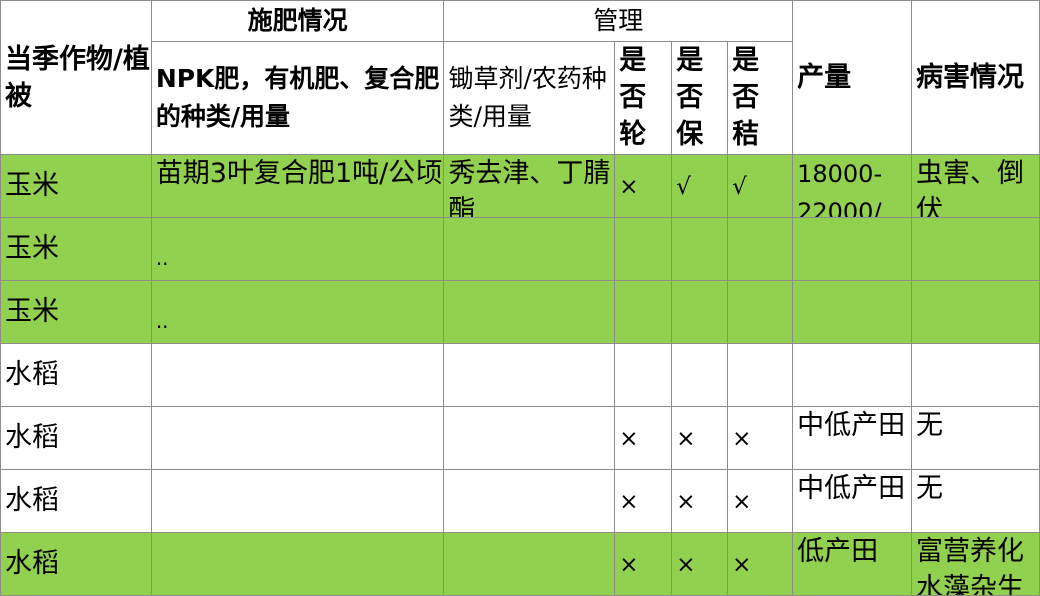 The width and height of the screenshot is (1040, 596). I want to click on cell-fertilizer-value: 苗期3叶复合肥1吨/公顷, so click(299, 173).